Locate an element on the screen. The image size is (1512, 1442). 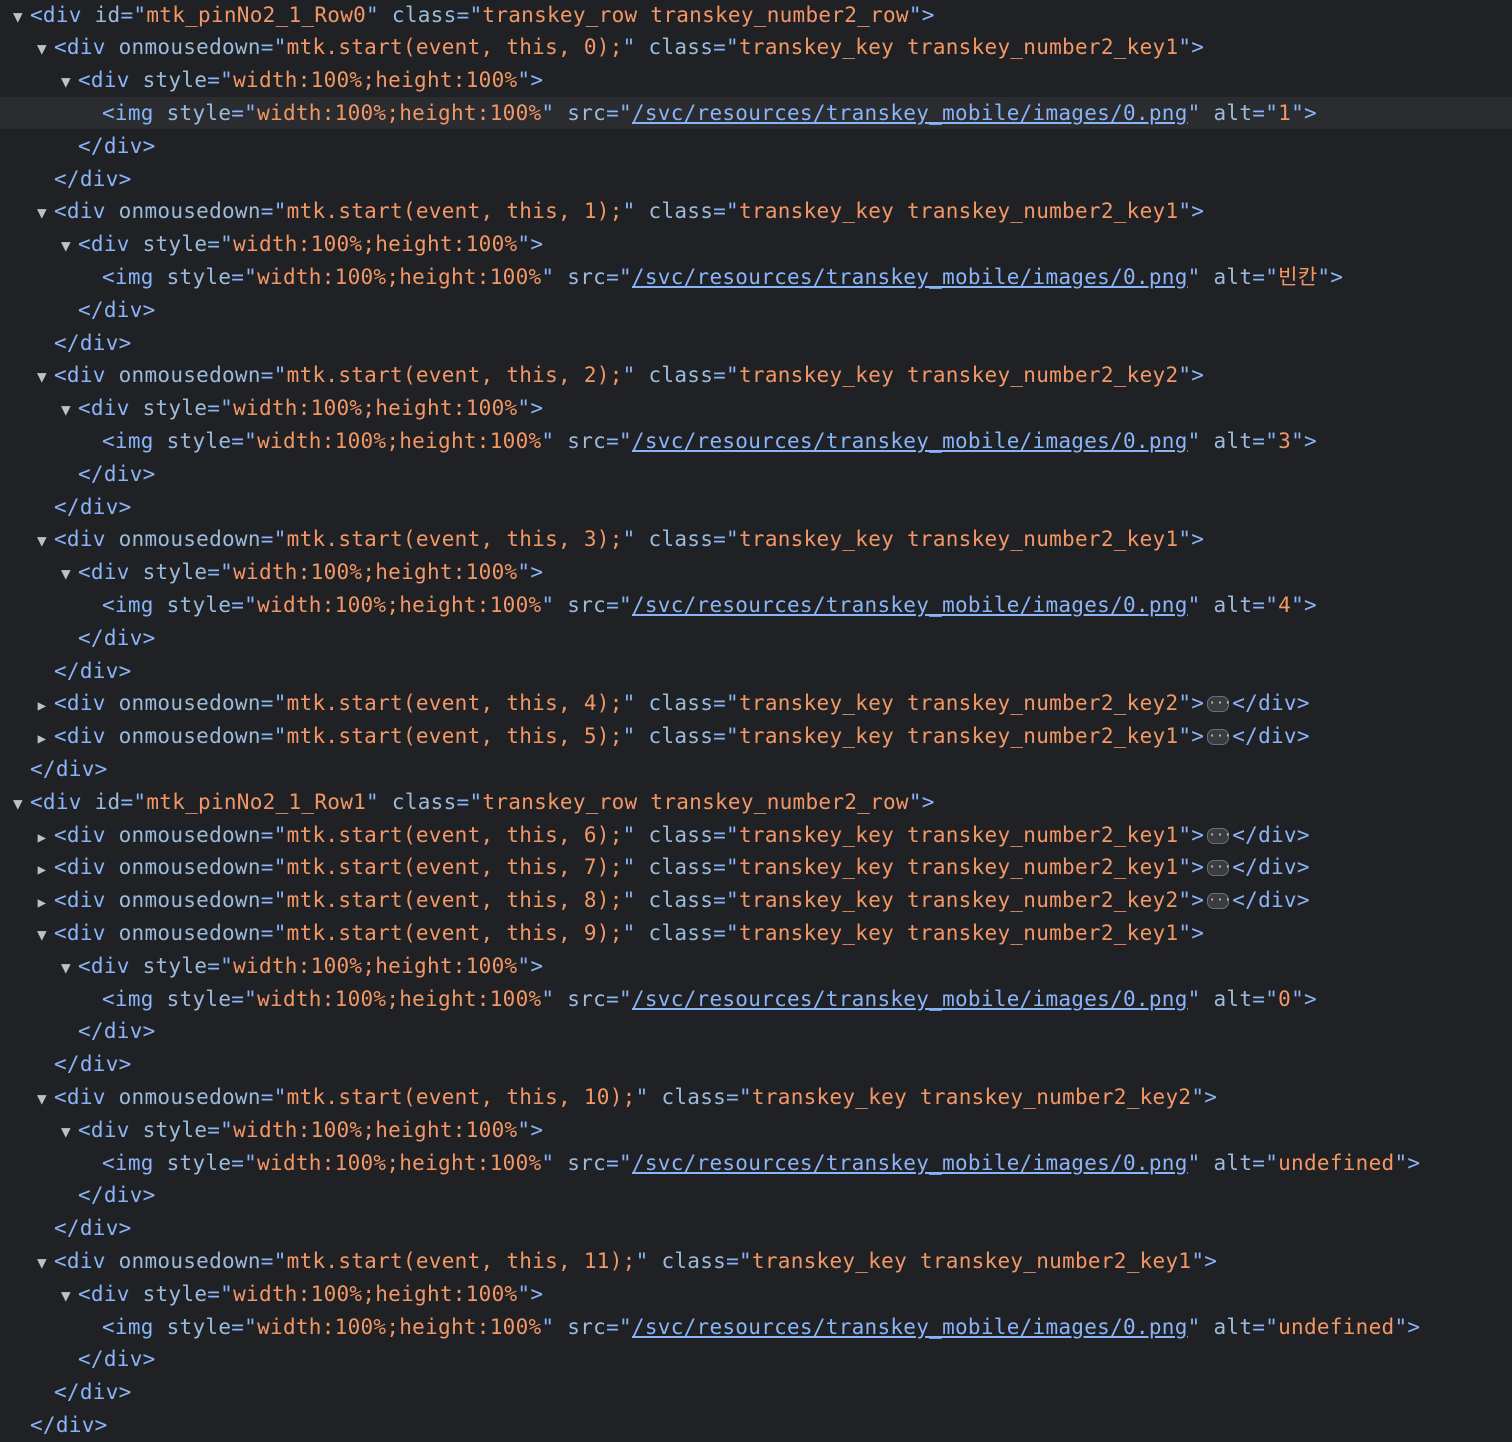
attribute-value: width:100%;height:100% is located at coordinates (375, 408).